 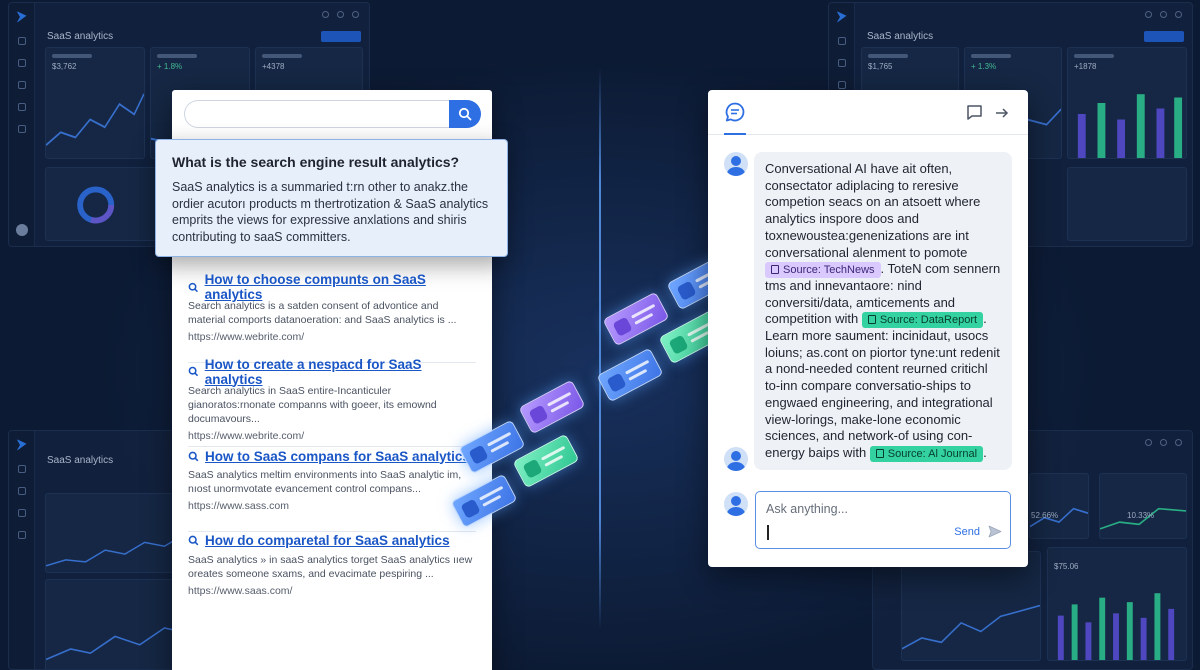 I want to click on result-url: https://www.sass.com, so click(x=332, y=506).